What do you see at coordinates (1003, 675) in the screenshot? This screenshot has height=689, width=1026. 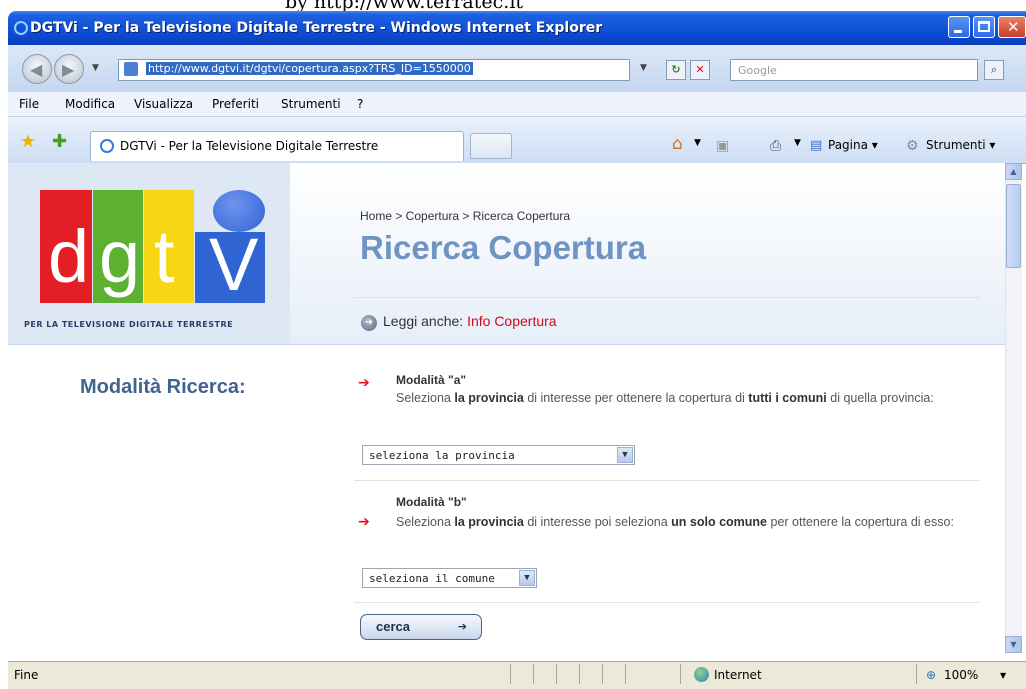 I see `zoom-dropdown-icon: ▼` at bounding box center [1003, 675].